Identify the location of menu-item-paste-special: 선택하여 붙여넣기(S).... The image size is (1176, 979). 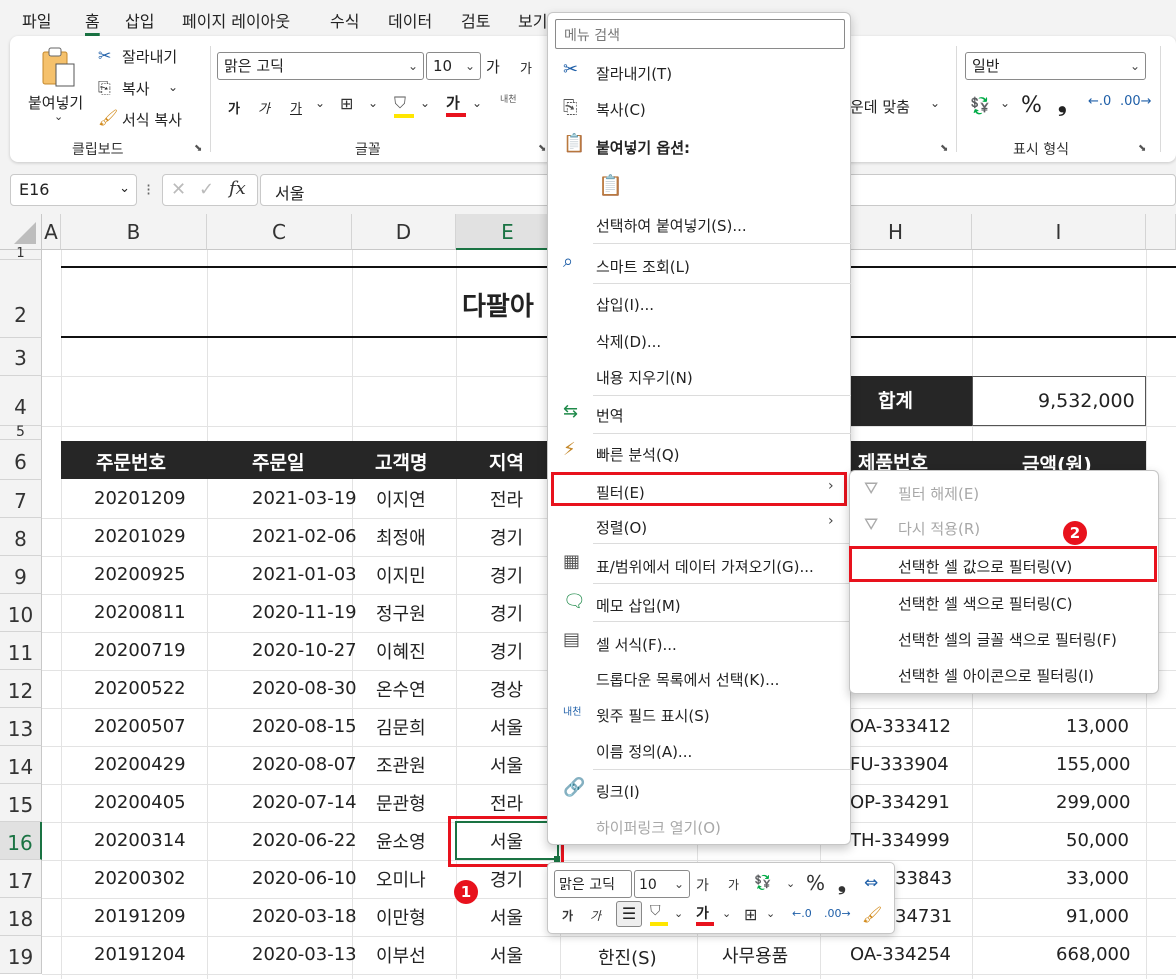
(671, 225).